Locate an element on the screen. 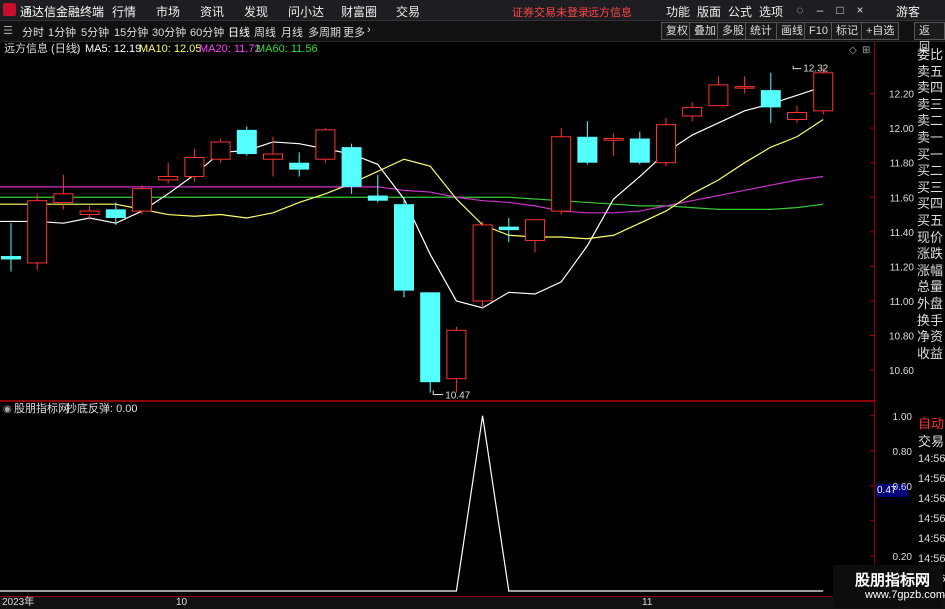  chevron-right-icon: › is located at coordinates (369, 30).